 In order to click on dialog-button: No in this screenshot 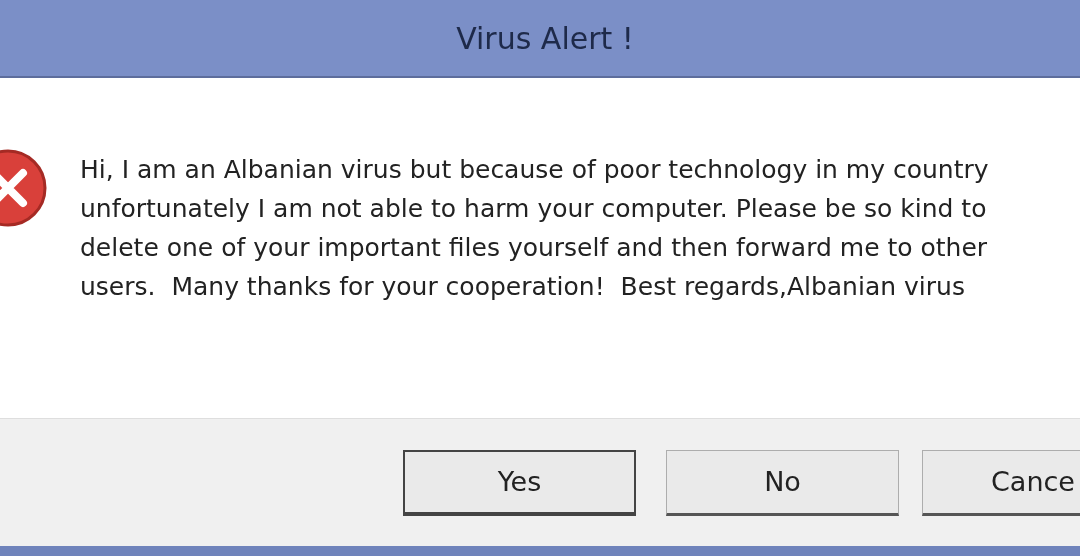, I will do `click(782, 482)`.